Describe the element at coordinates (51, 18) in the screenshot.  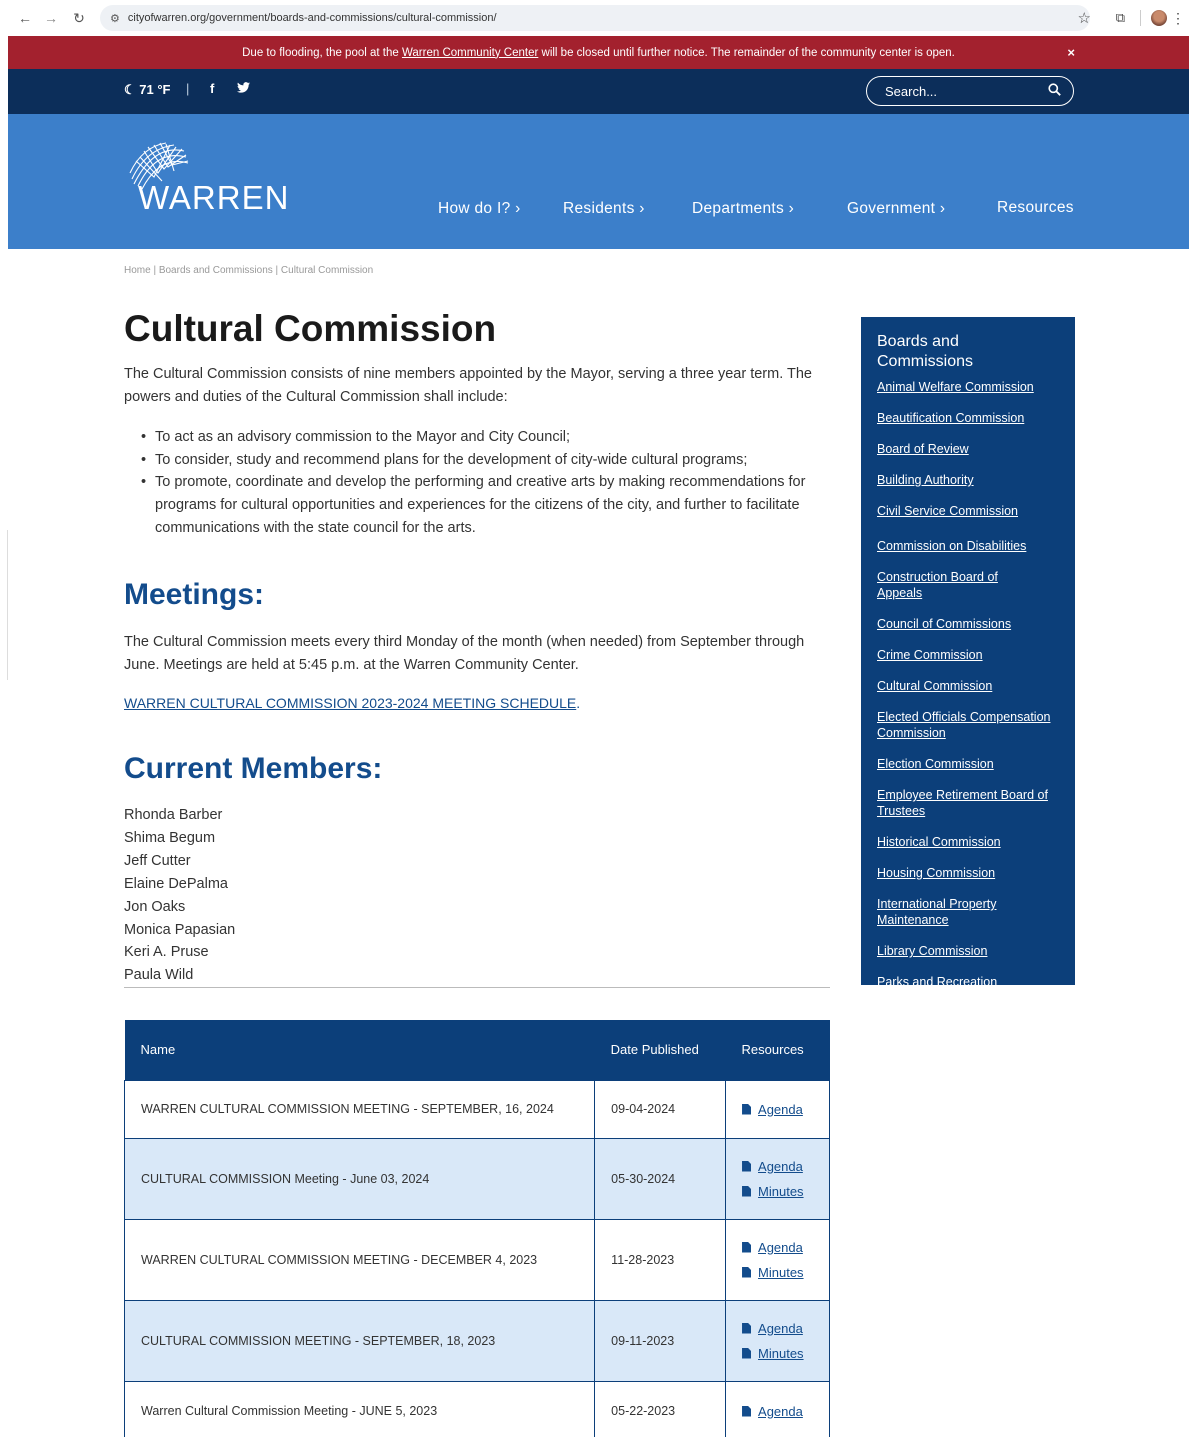
I see `forward-arrow-icon: →` at that location.